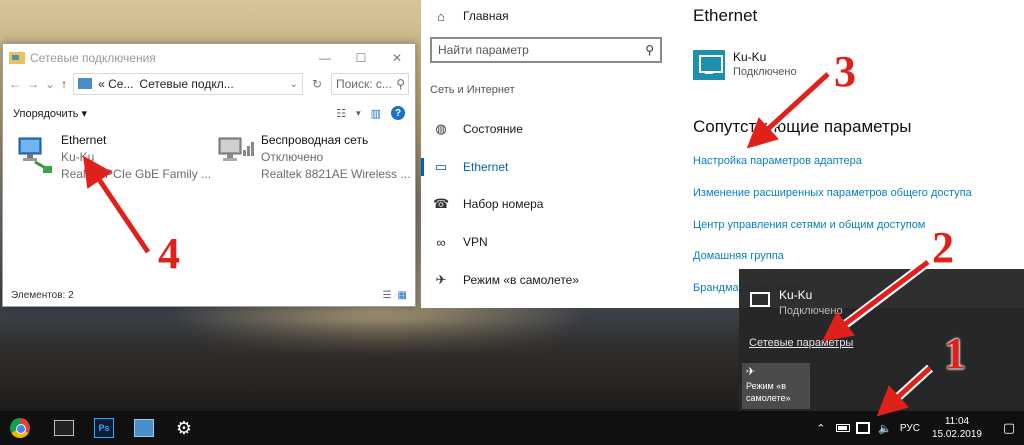 This screenshot has width=1024, height=445. What do you see at coordinates (33, 84) in the screenshot?
I see `forward-arrow-icon: →` at bounding box center [33, 84].